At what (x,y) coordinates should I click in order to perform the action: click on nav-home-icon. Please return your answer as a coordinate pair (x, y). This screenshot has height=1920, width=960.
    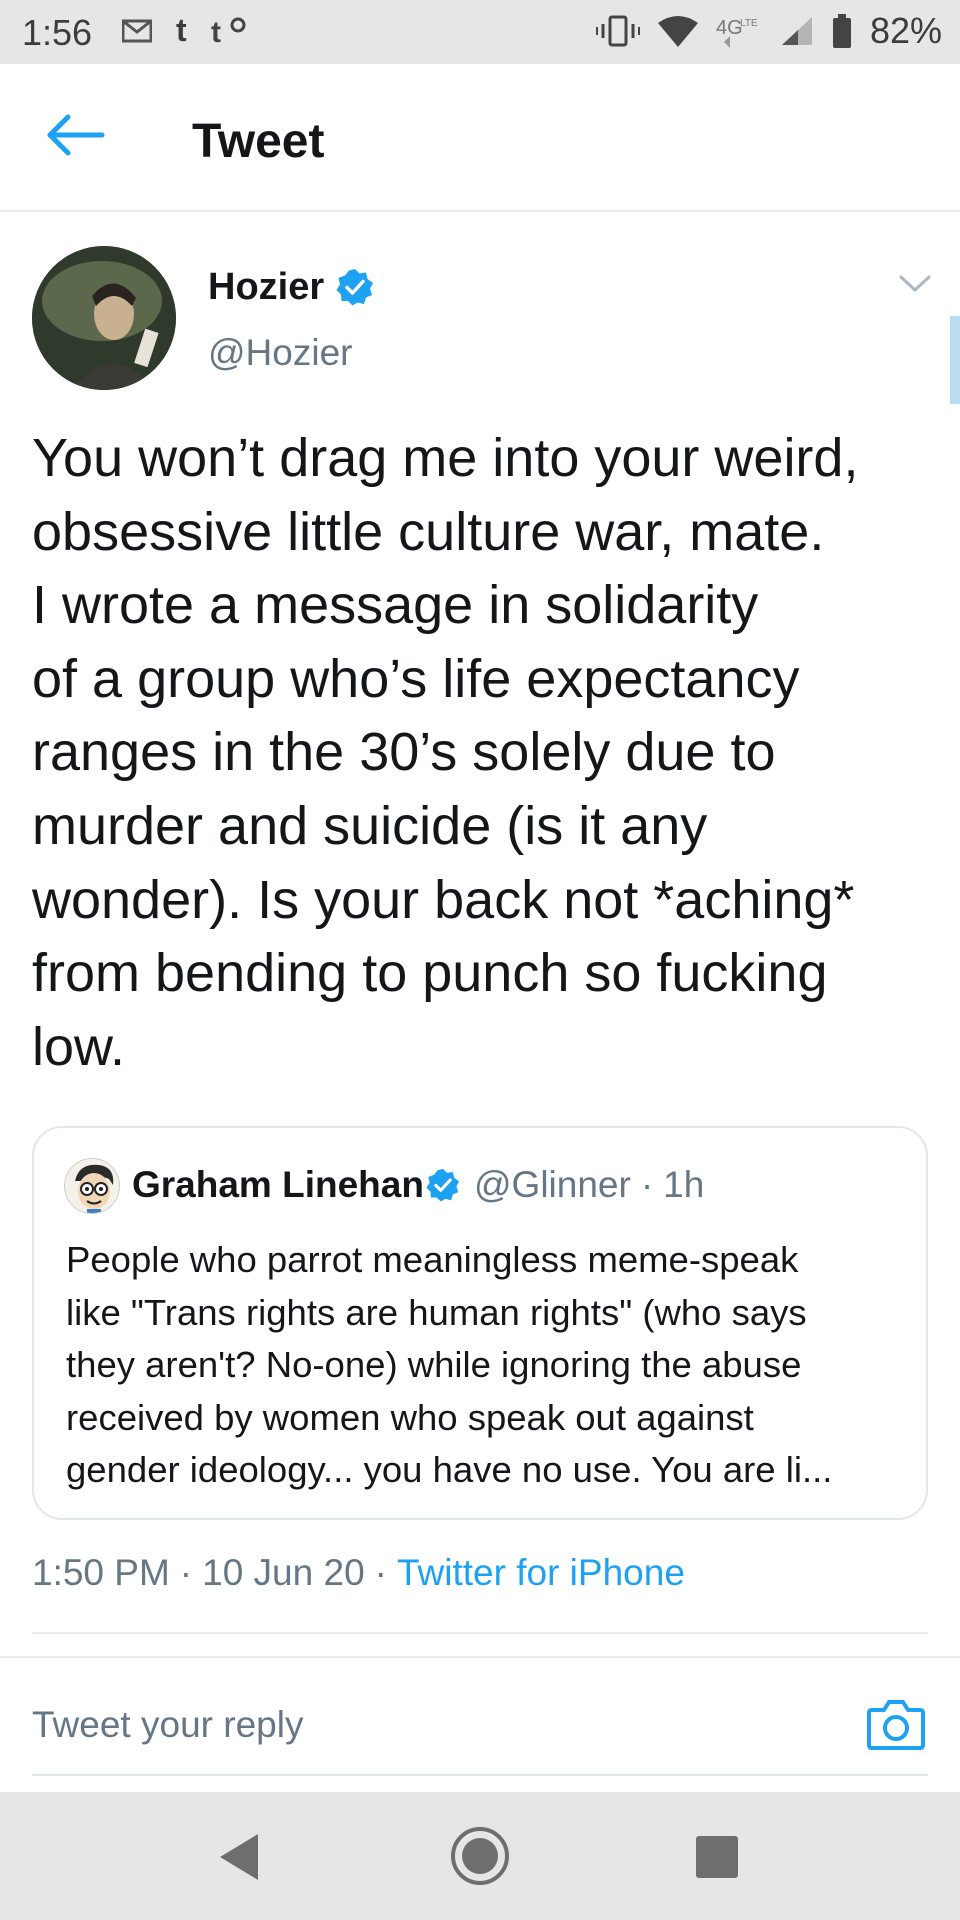
    Looking at the image, I should click on (480, 1856).